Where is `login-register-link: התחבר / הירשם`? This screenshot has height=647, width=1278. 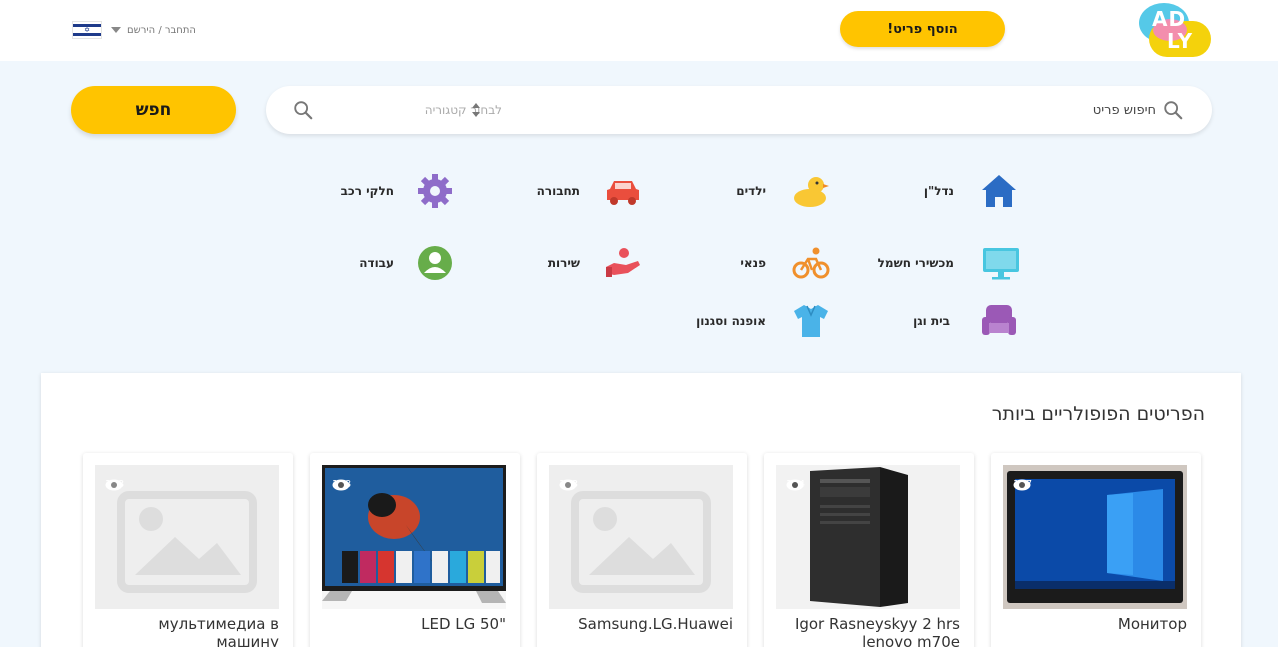
login-register-link: התחבר / הירשם is located at coordinates (161, 30).